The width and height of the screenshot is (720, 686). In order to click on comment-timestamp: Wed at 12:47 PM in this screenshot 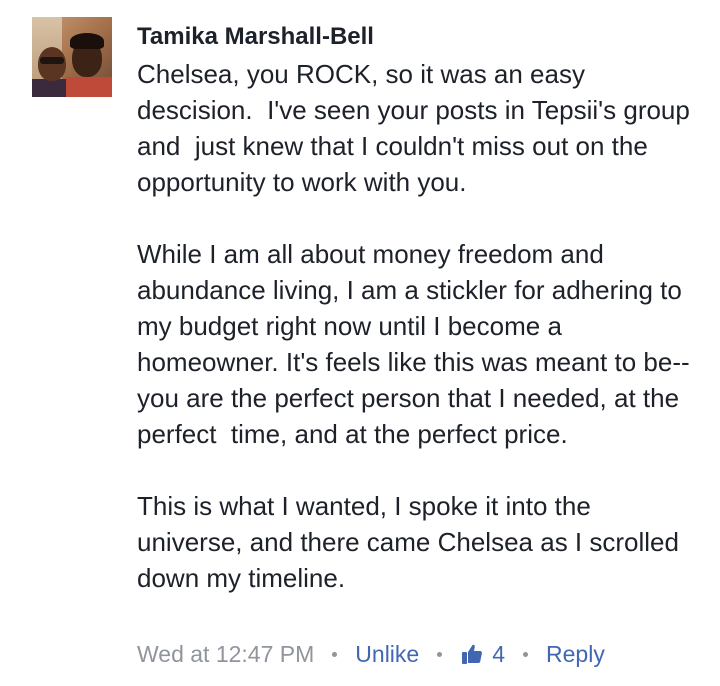, I will do `click(225, 654)`.